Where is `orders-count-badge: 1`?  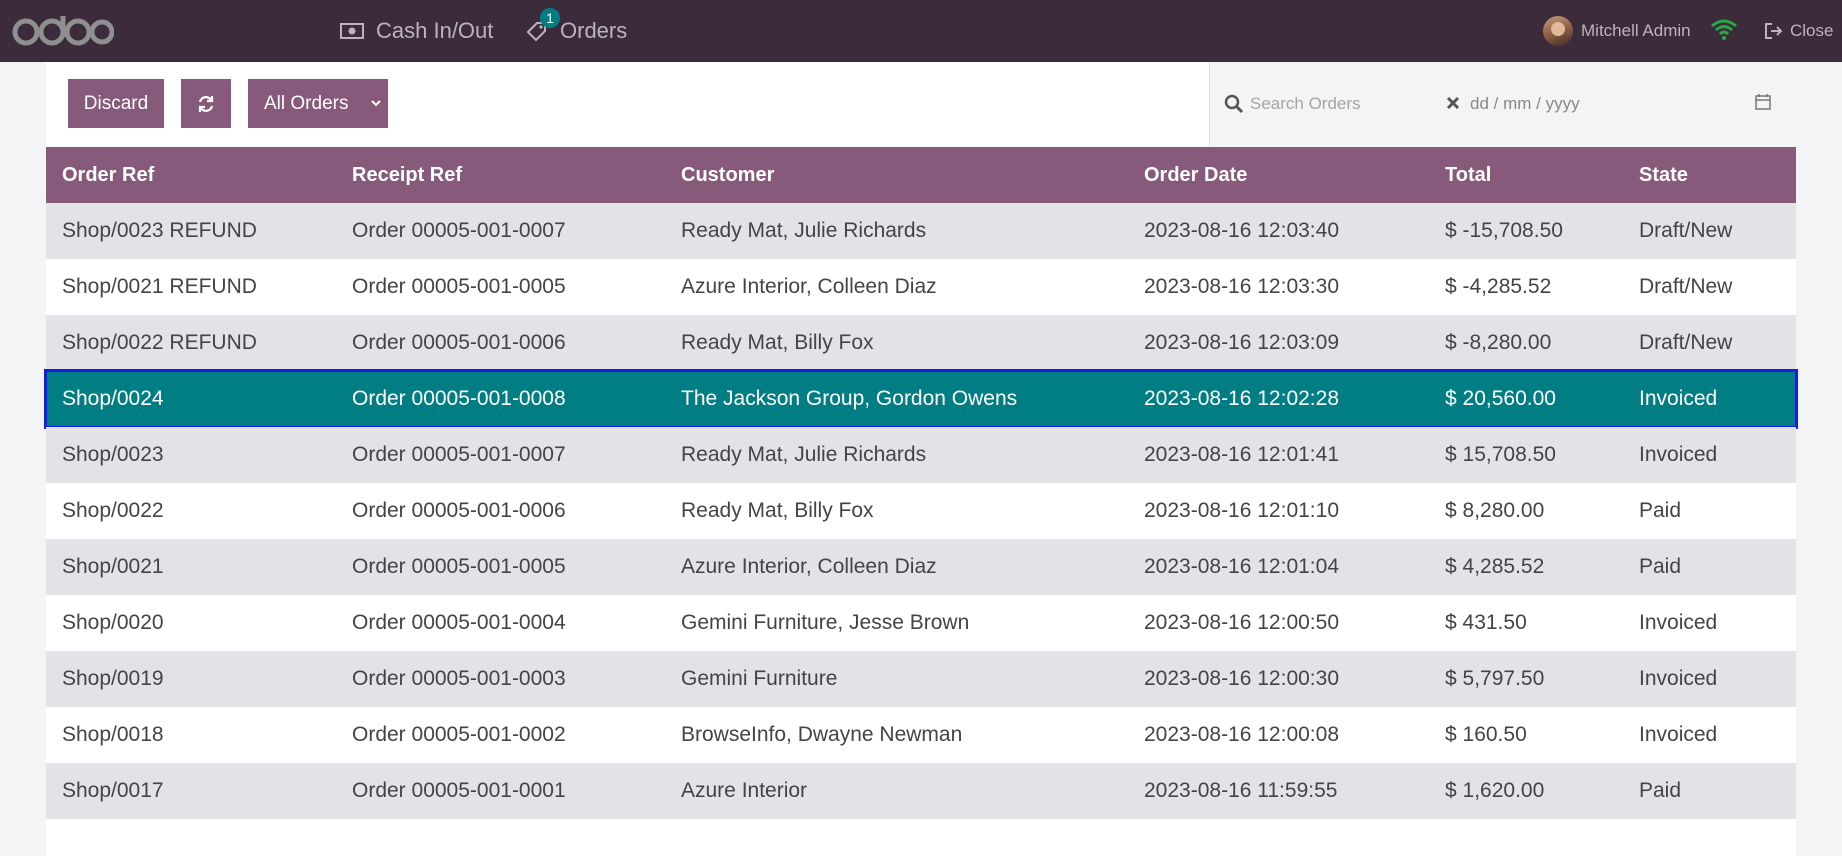 orders-count-badge: 1 is located at coordinates (550, 18).